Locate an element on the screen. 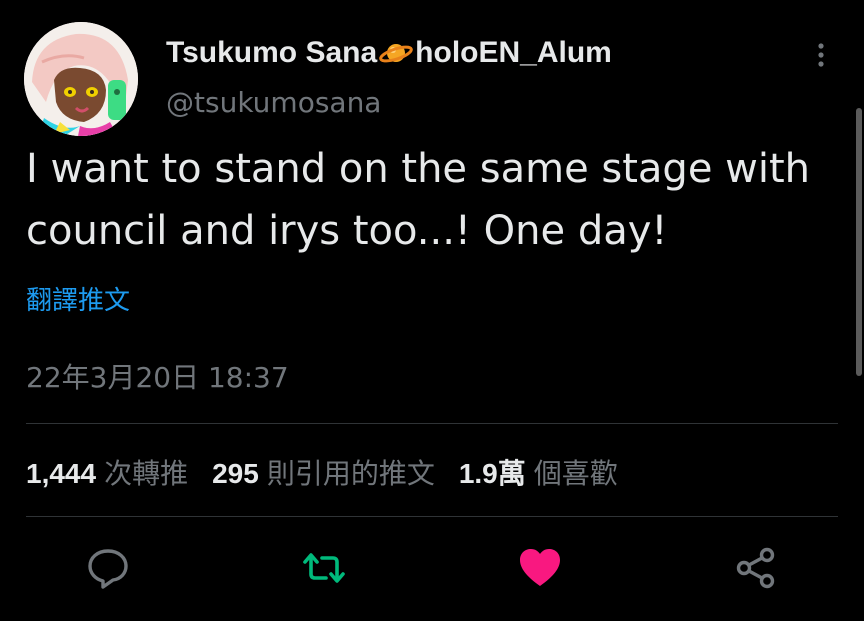  retweets-stat: 1,444 次轉推 is located at coordinates (107, 472).